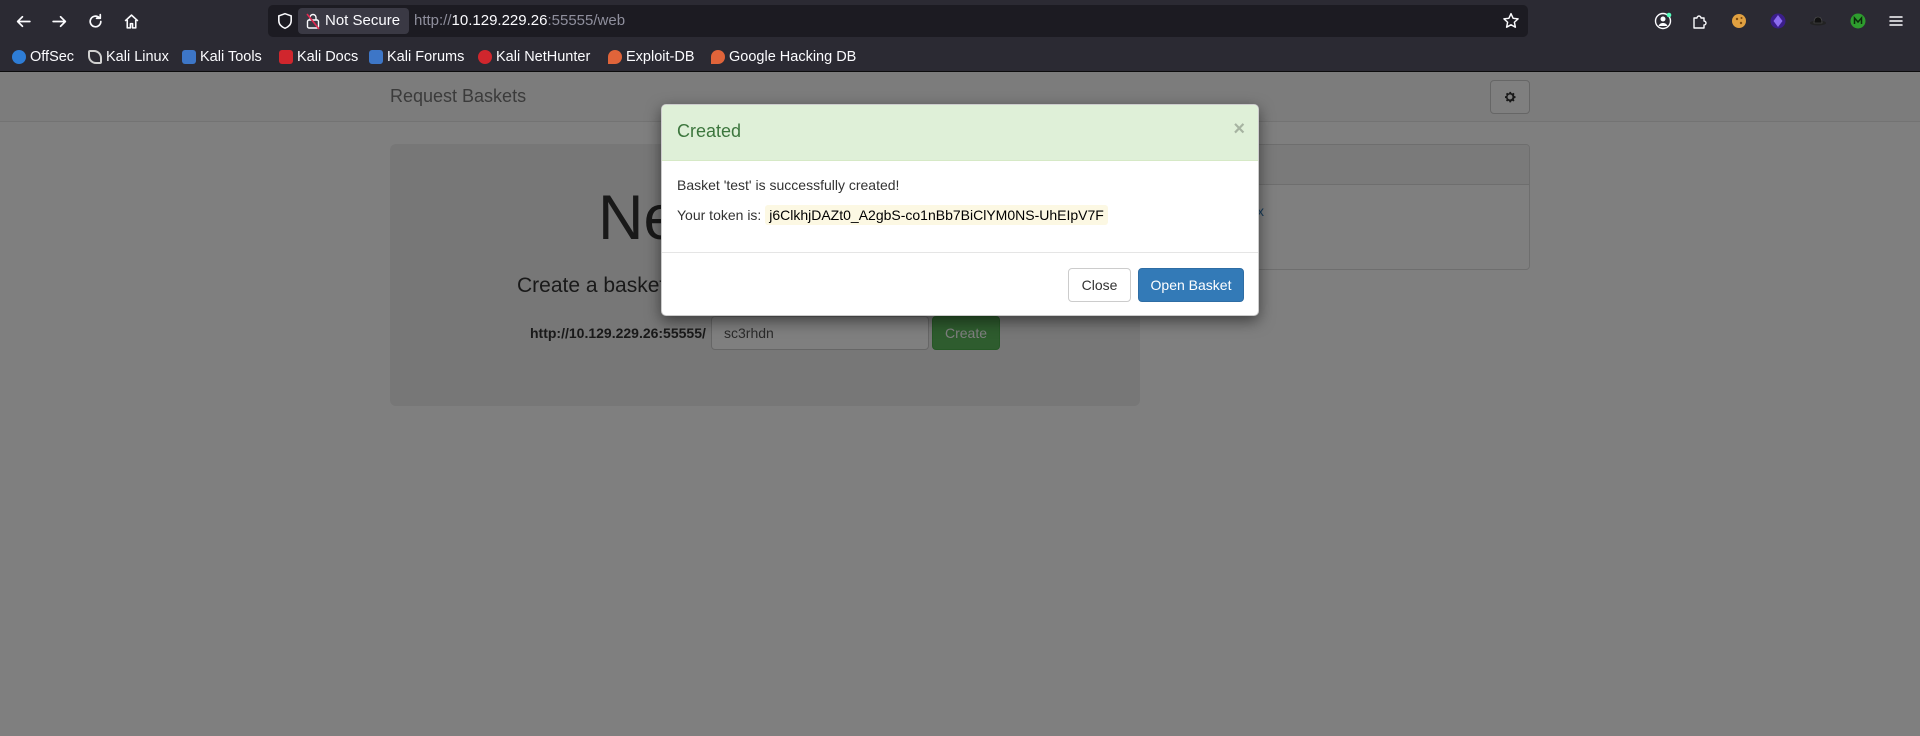 The width and height of the screenshot is (1920, 736). I want to click on lock-broken-icon, so click(313, 21).